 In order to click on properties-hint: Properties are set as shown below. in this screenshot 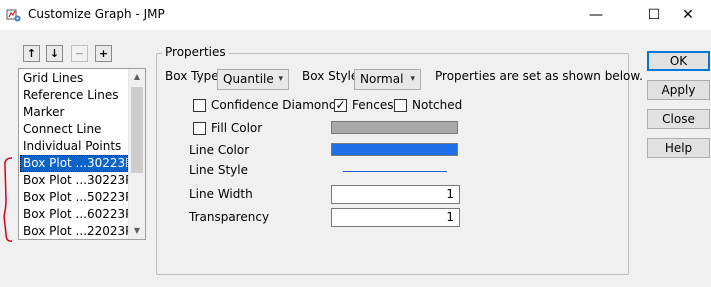, I will do `click(539, 76)`.